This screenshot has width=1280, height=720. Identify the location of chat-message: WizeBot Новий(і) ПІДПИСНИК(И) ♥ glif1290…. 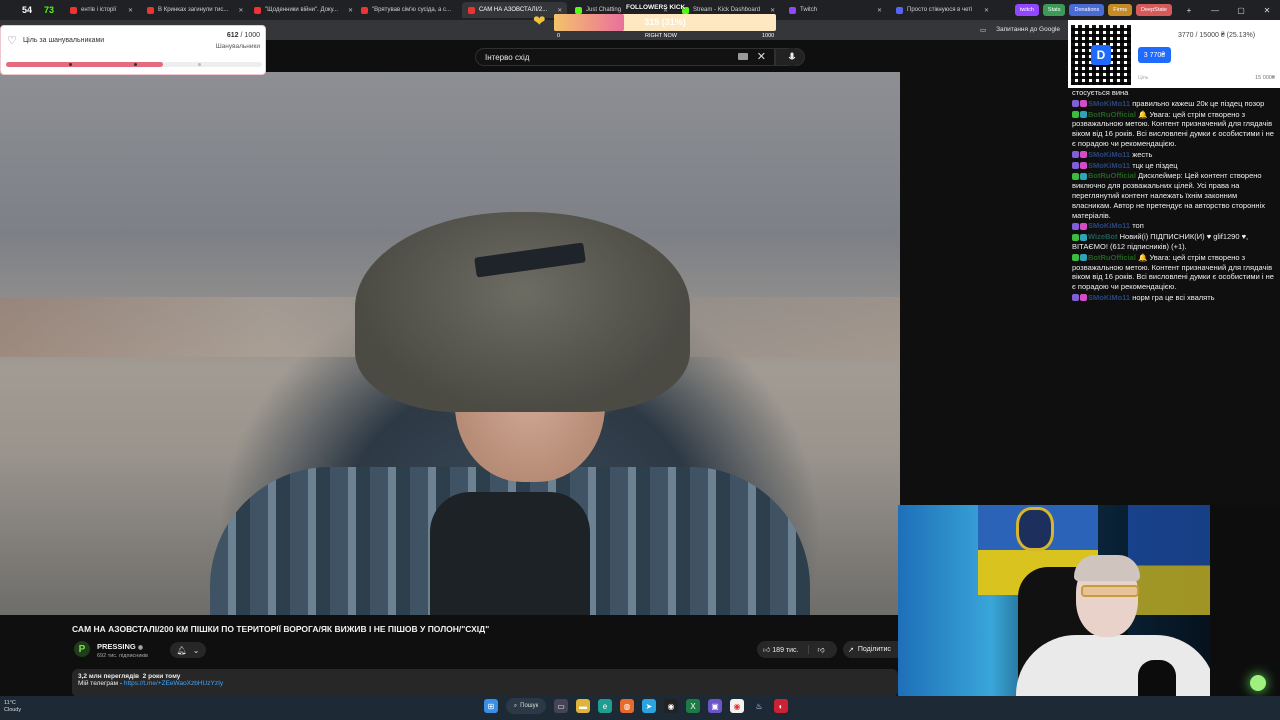
(1174, 242).